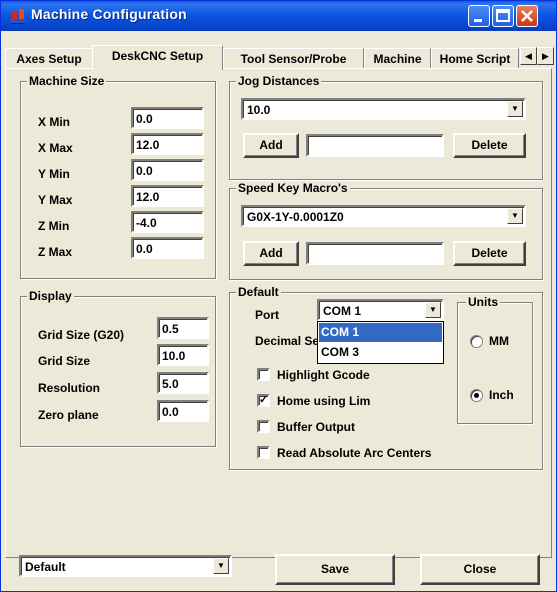 The height and width of the screenshot is (592, 557). I want to click on y-min-field: 0.0, so click(167, 170).